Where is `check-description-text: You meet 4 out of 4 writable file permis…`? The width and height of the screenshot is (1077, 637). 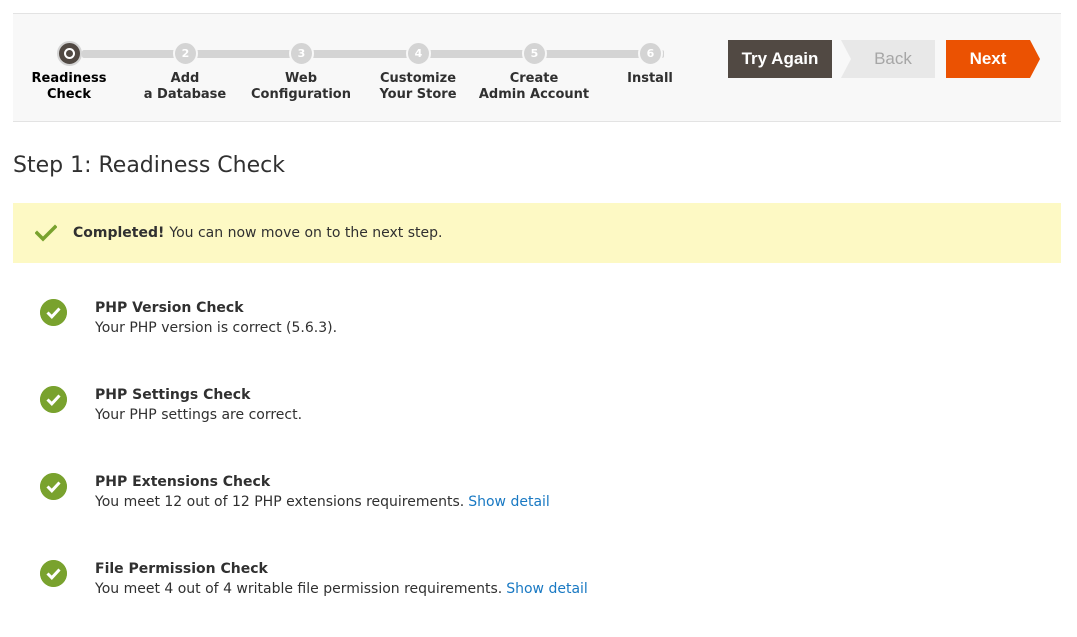
check-description-text: You meet 4 out of 4 writable file permis… is located at coordinates (299, 589).